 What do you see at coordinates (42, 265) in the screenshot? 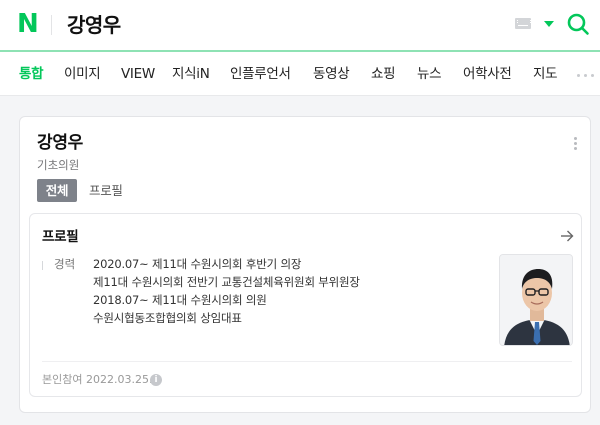
I see `career-marker` at bounding box center [42, 265].